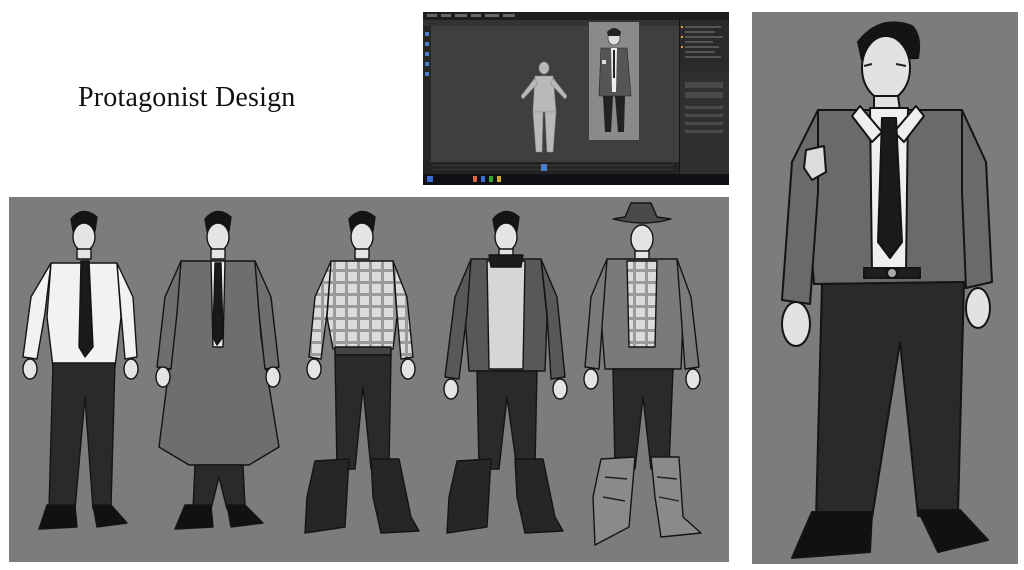  What do you see at coordinates (505, 372) in the screenshot?
I see `figure-leather-jacket` at bounding box center [505, 372].